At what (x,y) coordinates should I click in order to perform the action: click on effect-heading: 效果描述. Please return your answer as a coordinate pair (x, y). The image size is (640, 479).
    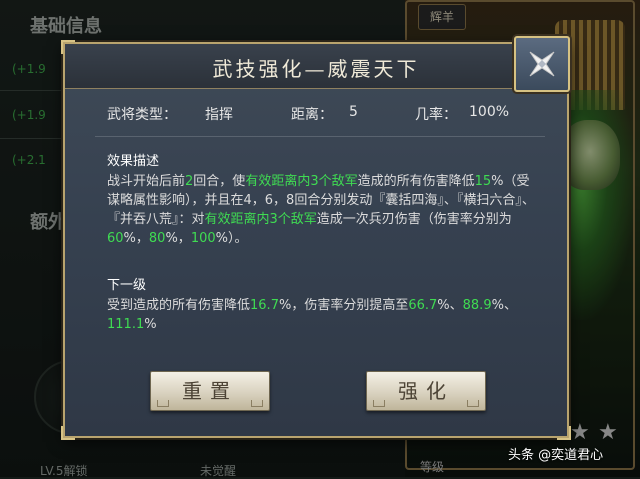
    Looking at the image, I should click on (133, 161).